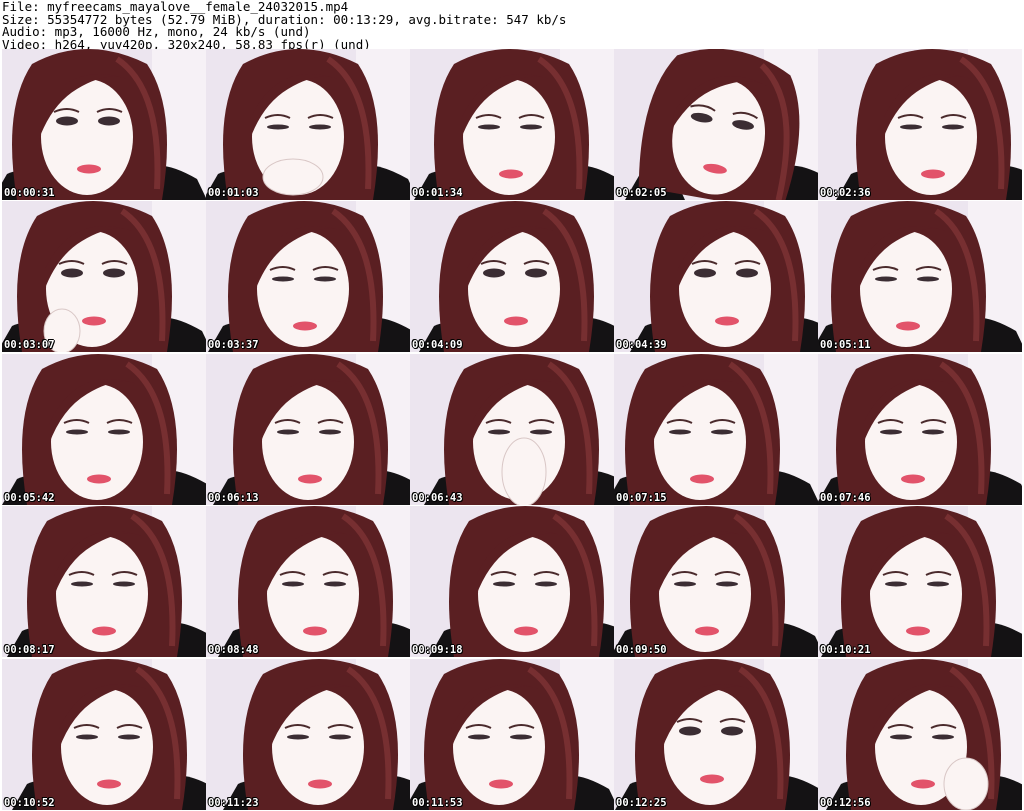  I want to click on thumbnail-frame: 00:01:03, so click(308, 124).